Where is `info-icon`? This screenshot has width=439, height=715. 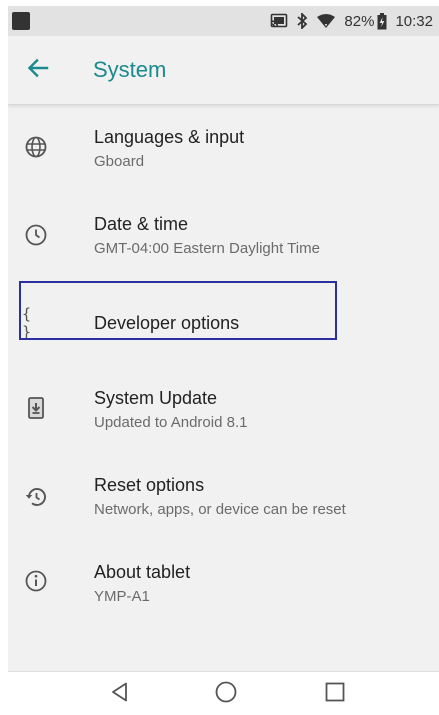
info-icon is located at coordinates (36, 581).